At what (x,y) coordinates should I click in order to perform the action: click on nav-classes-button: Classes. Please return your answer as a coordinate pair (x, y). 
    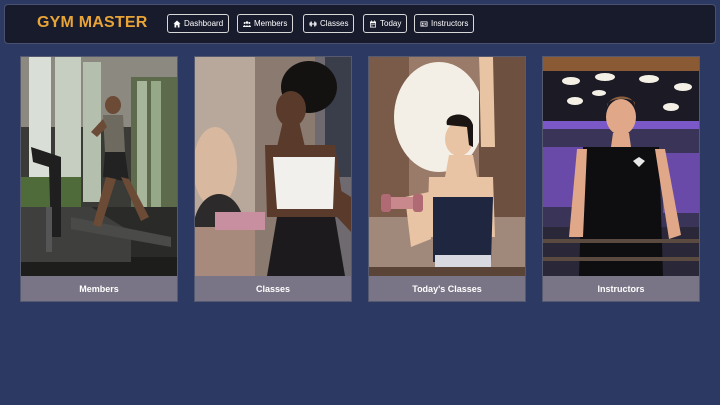
    Looking at the image, I should click on (329, 23).